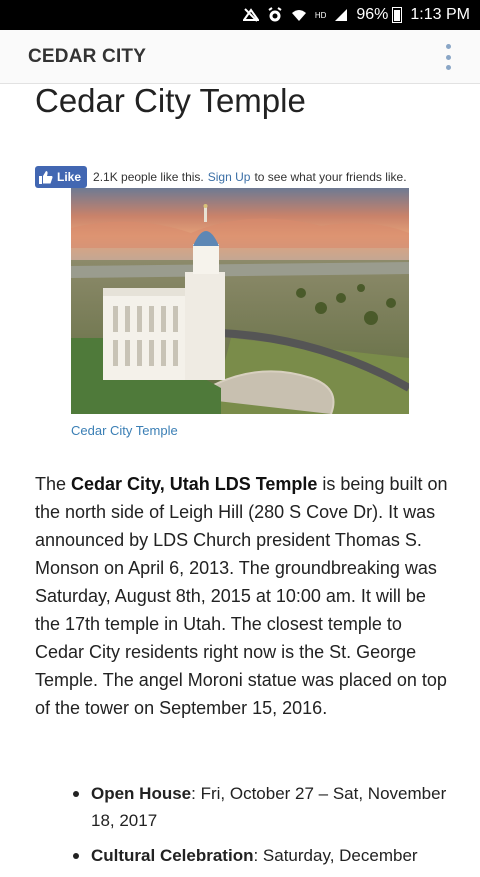 Image resolution: width=480 pixels, height=877 pixels. Describe the element at coordinates (141, 793) in the screenshot. I see `event-label: Open House` at that location.